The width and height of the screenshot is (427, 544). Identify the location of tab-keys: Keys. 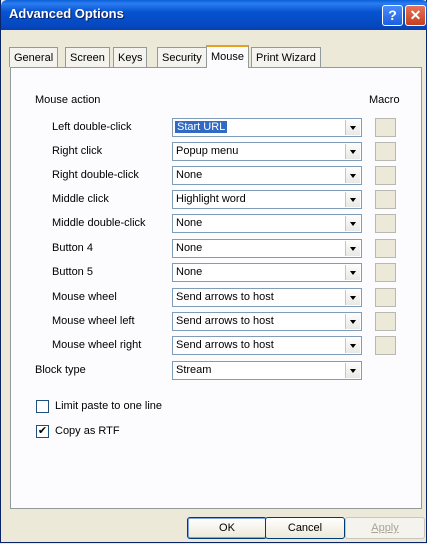
(130, 57).